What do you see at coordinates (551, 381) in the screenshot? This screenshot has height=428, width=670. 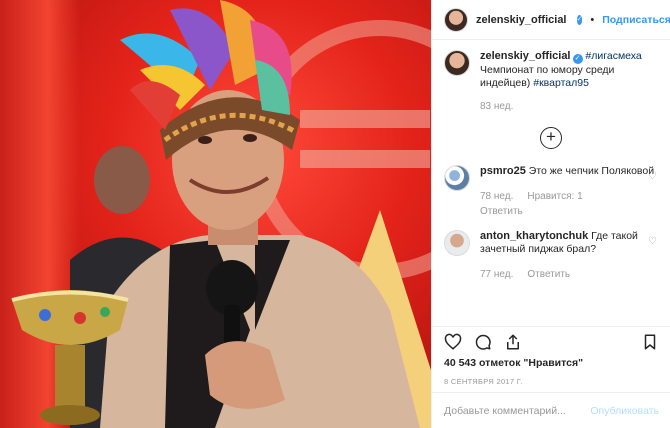 I see `post-date: 8 СЕНТЯБРЯ 2017 Г.` at bounding box center [551, 381].